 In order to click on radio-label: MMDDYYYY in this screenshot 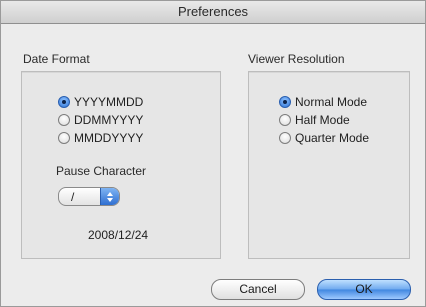, I will do `click(109, 138)`.